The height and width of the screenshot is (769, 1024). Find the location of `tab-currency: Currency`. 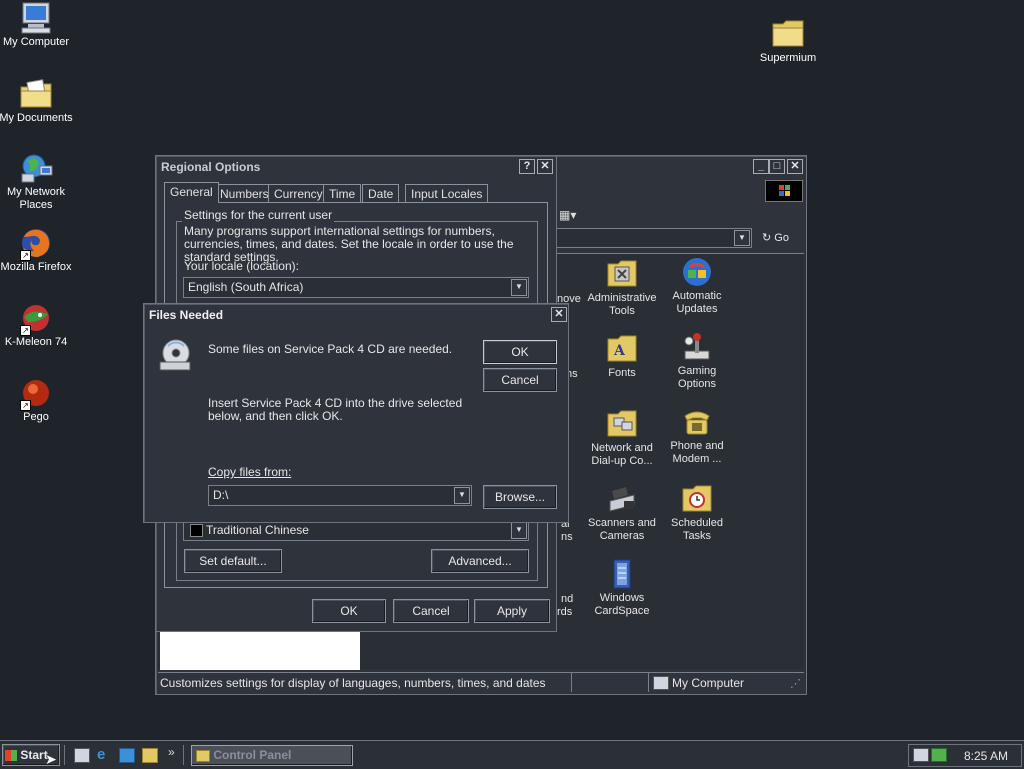

tab-currency: Currency is located at coordinates (298, 193).